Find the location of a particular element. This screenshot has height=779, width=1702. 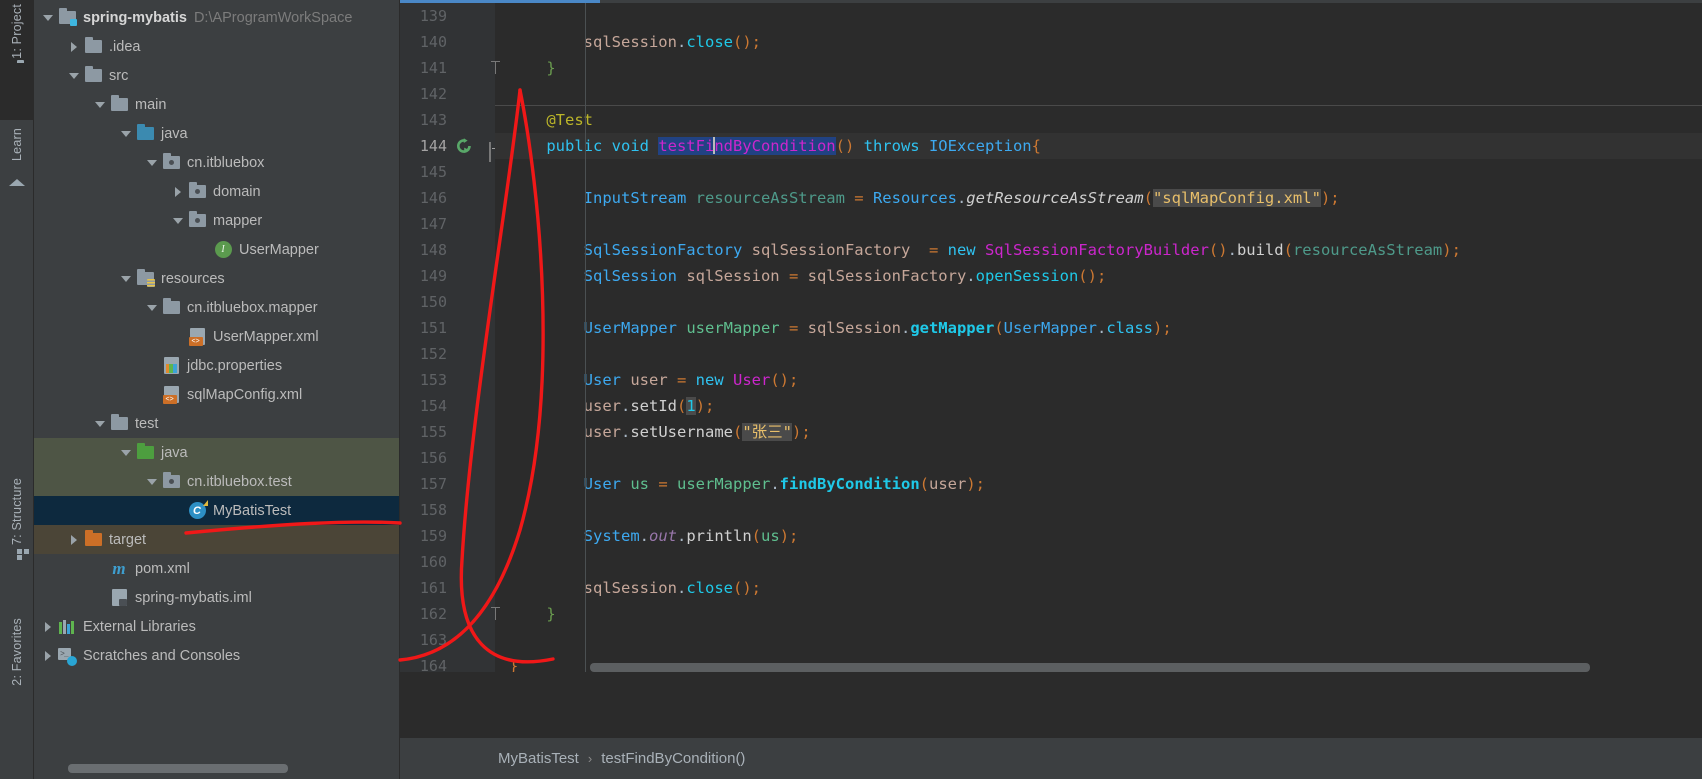

tree-row-spring-mybatis-iml: spring-mybatis.iml is located at coordinates (216, 597).